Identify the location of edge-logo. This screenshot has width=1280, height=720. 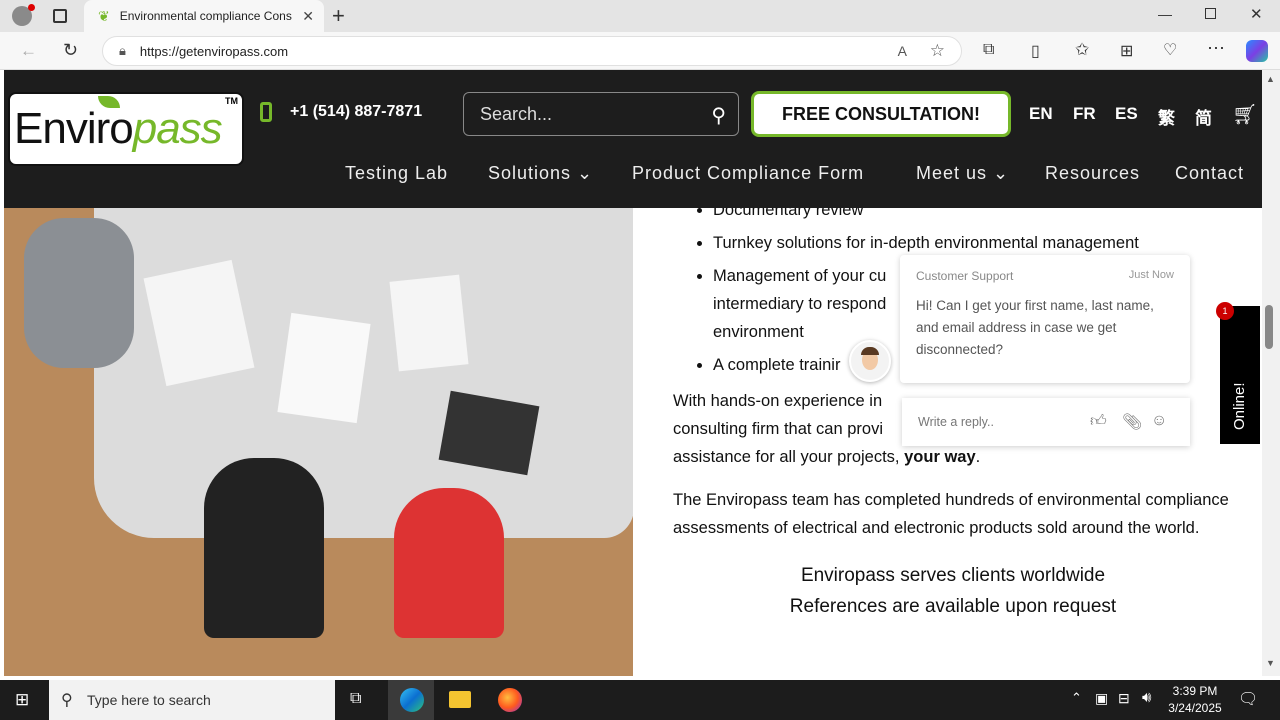
(412, 700).